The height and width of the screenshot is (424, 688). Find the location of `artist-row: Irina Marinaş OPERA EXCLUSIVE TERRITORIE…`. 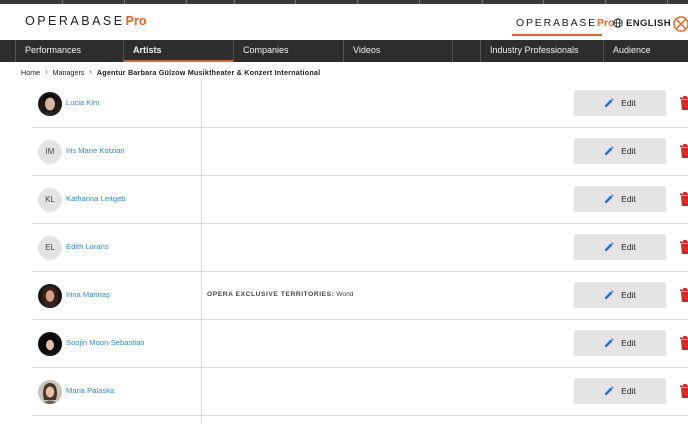

artist-row: Irina Marinaş OPERA EXCLUSIVE TERRITORIE… is located at coordinates (360, 296).